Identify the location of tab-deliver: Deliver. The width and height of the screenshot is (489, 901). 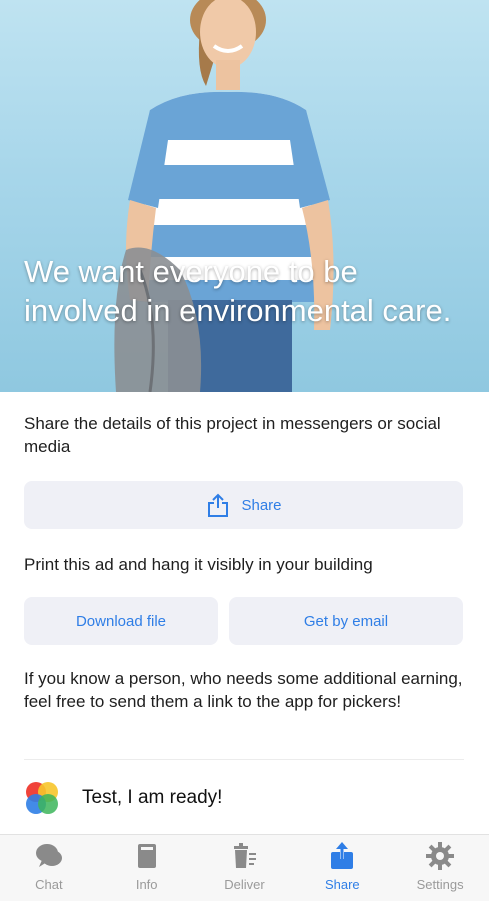
(245, 868).